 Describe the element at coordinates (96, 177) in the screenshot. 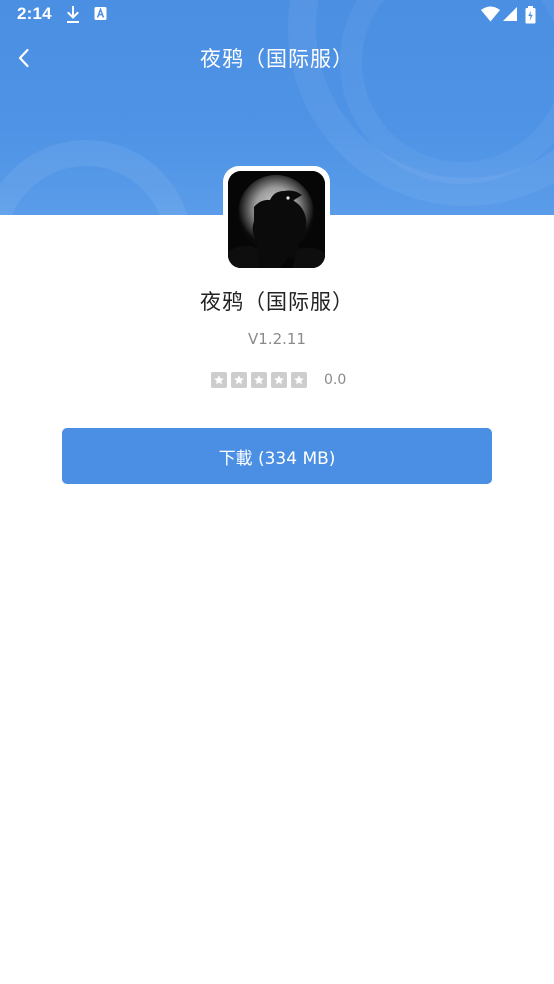

I see `header-decoration-ring` at that location.